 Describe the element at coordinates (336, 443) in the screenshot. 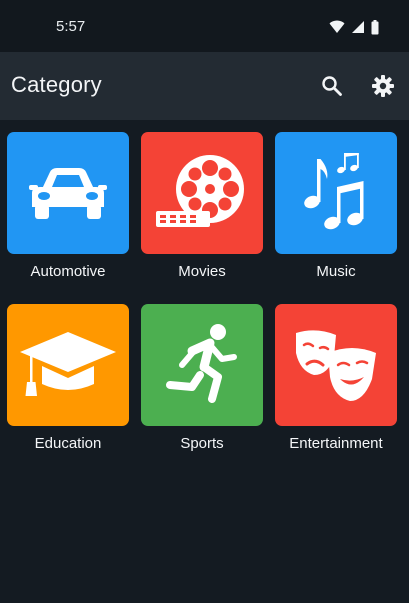

I see `category-label: Entertainment` at that location.